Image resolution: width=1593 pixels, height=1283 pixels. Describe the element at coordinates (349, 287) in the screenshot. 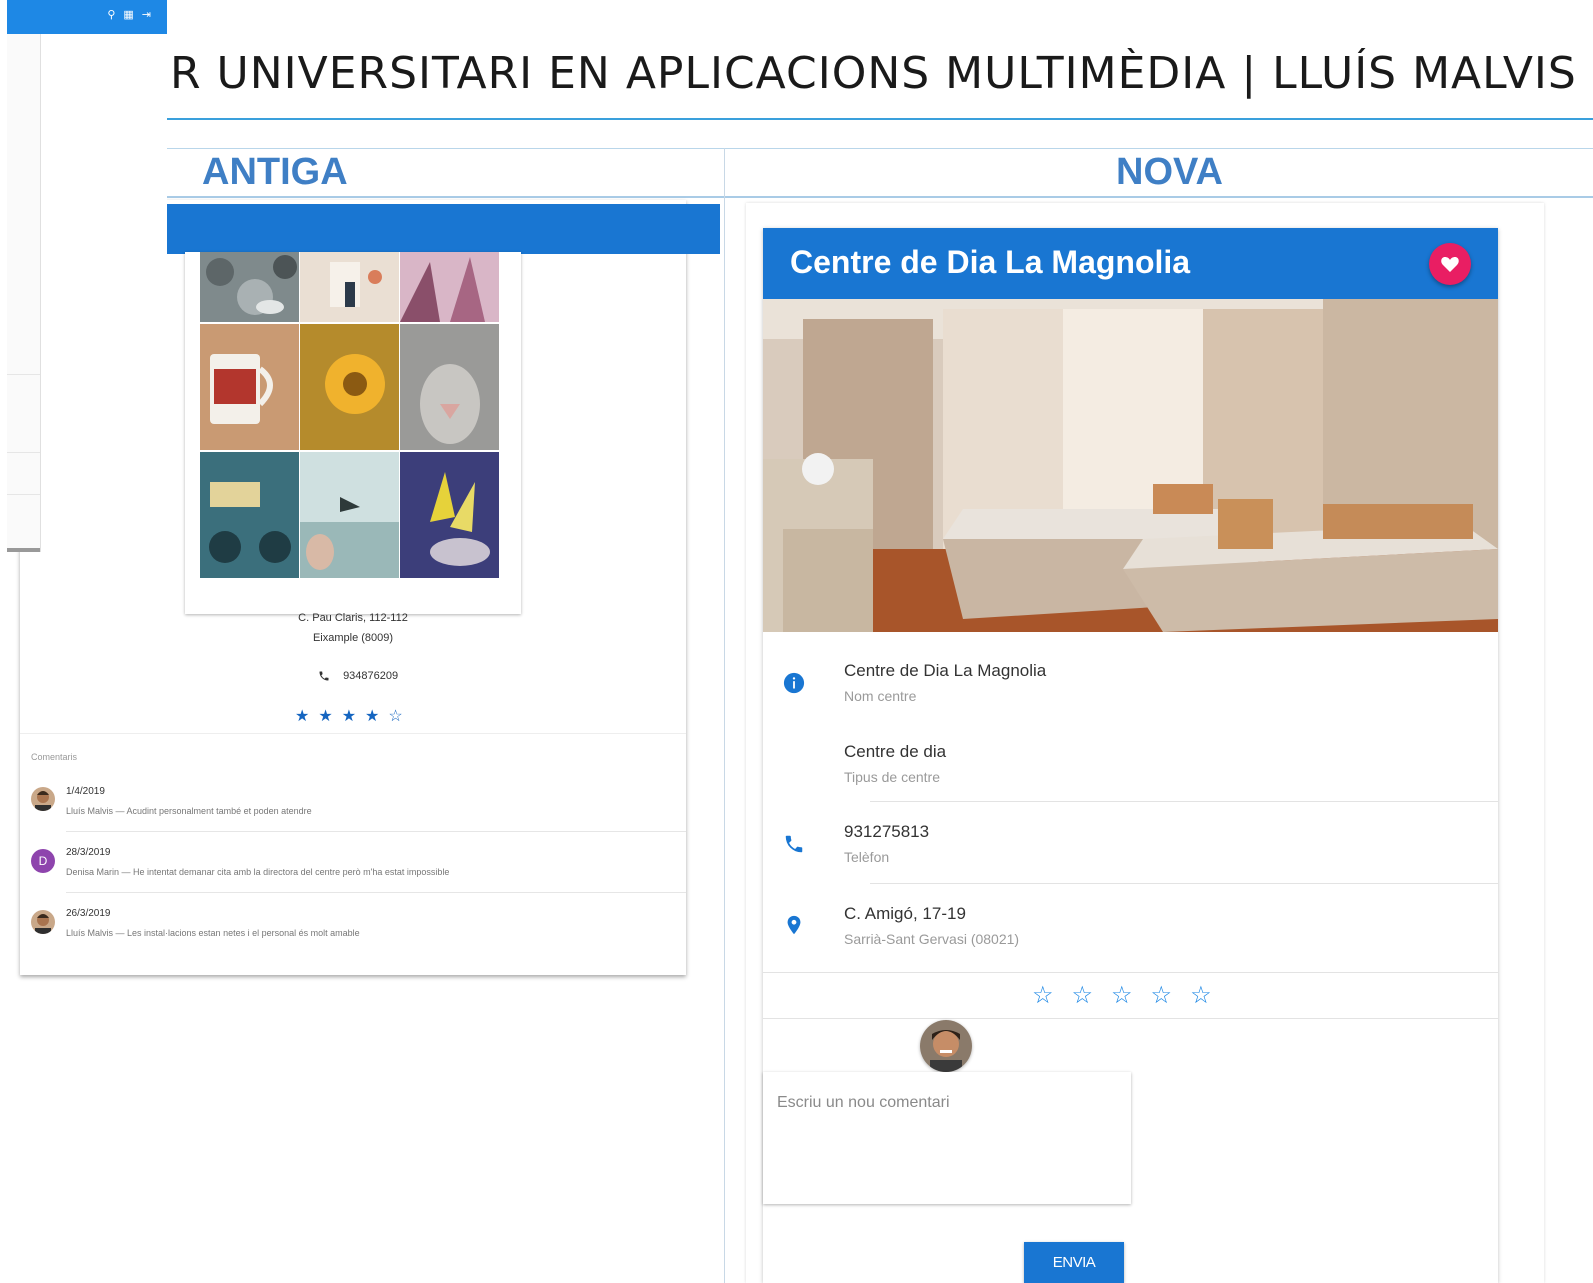

I see `grid-photo-desk` at that location.